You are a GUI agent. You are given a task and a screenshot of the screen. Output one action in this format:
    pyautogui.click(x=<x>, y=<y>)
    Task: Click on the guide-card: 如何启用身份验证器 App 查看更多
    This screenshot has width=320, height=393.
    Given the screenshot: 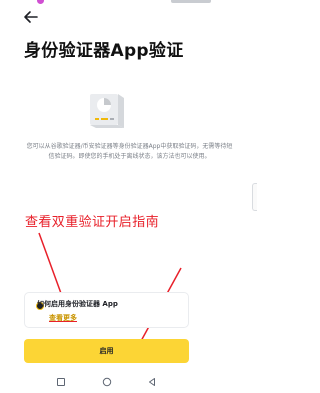 What is the action you would take?
    pyautogui.click(x=106, y=310)
    